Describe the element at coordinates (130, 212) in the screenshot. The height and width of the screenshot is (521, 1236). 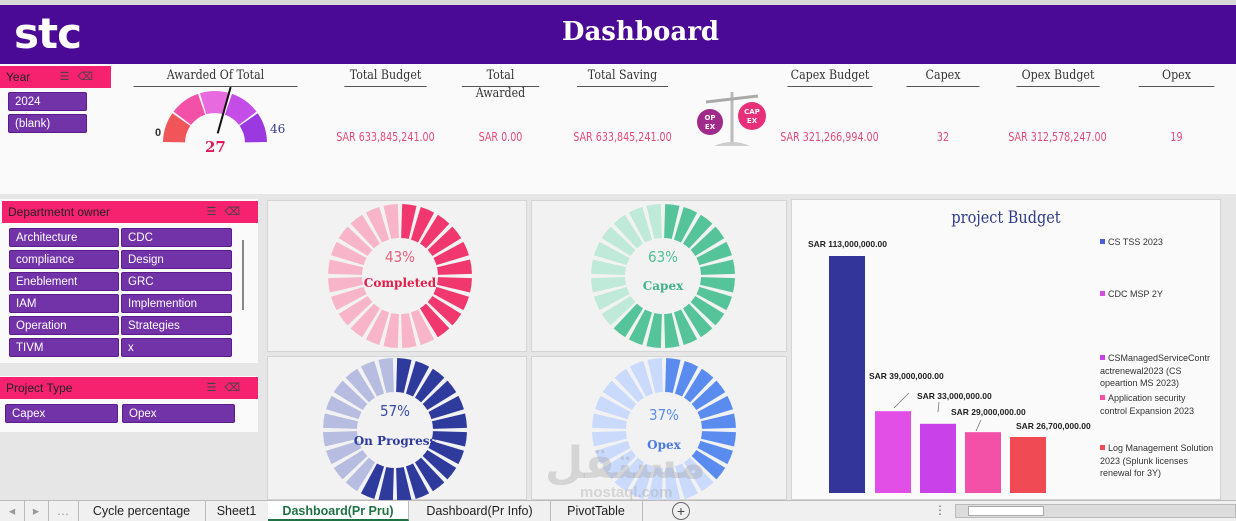
I see `dept-slicer-header: Departmetnt owner ☰⌫` at that location.